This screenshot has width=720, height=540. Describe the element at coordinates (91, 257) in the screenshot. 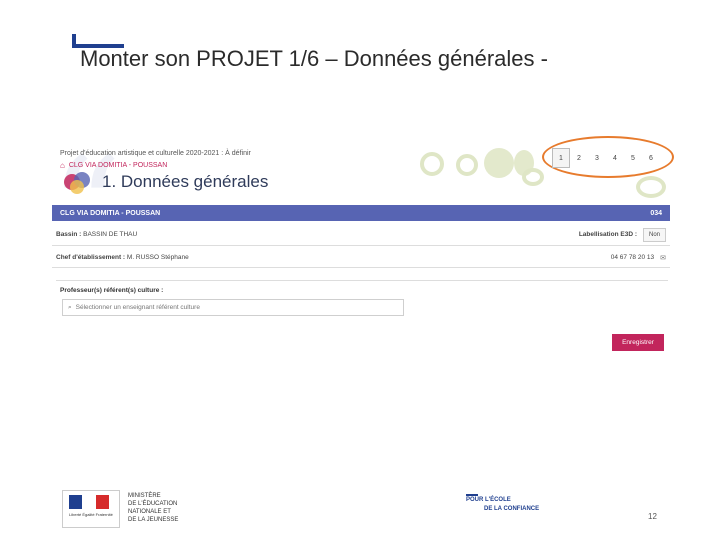

I see `chef-label: Chef d'établissement :` at that location.